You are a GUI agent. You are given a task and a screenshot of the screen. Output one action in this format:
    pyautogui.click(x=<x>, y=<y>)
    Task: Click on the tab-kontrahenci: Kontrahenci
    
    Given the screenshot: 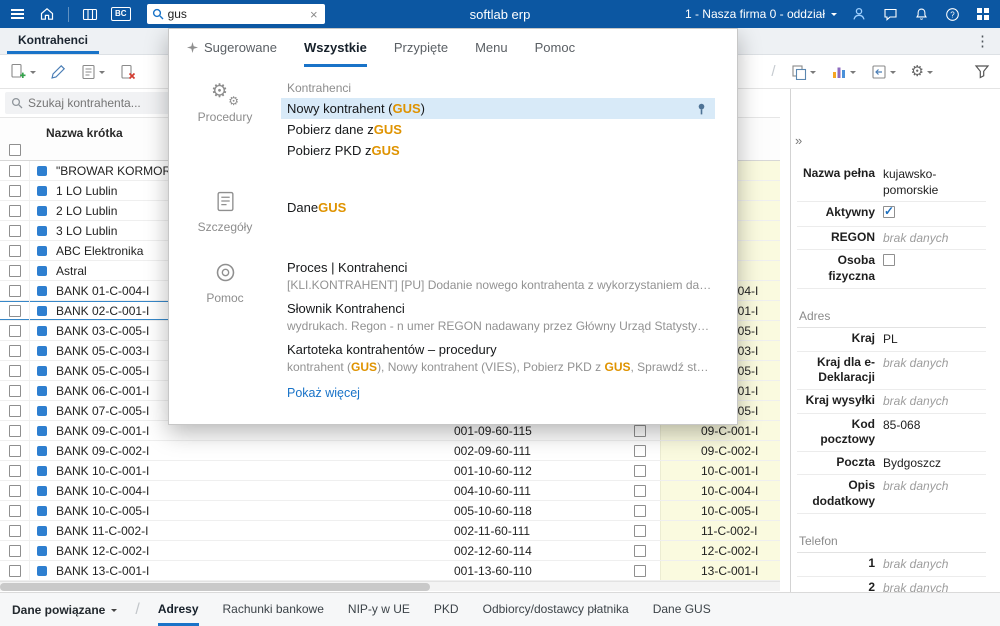 What is the action you would take?
    pyautogui.click(x=53, y=41)
    